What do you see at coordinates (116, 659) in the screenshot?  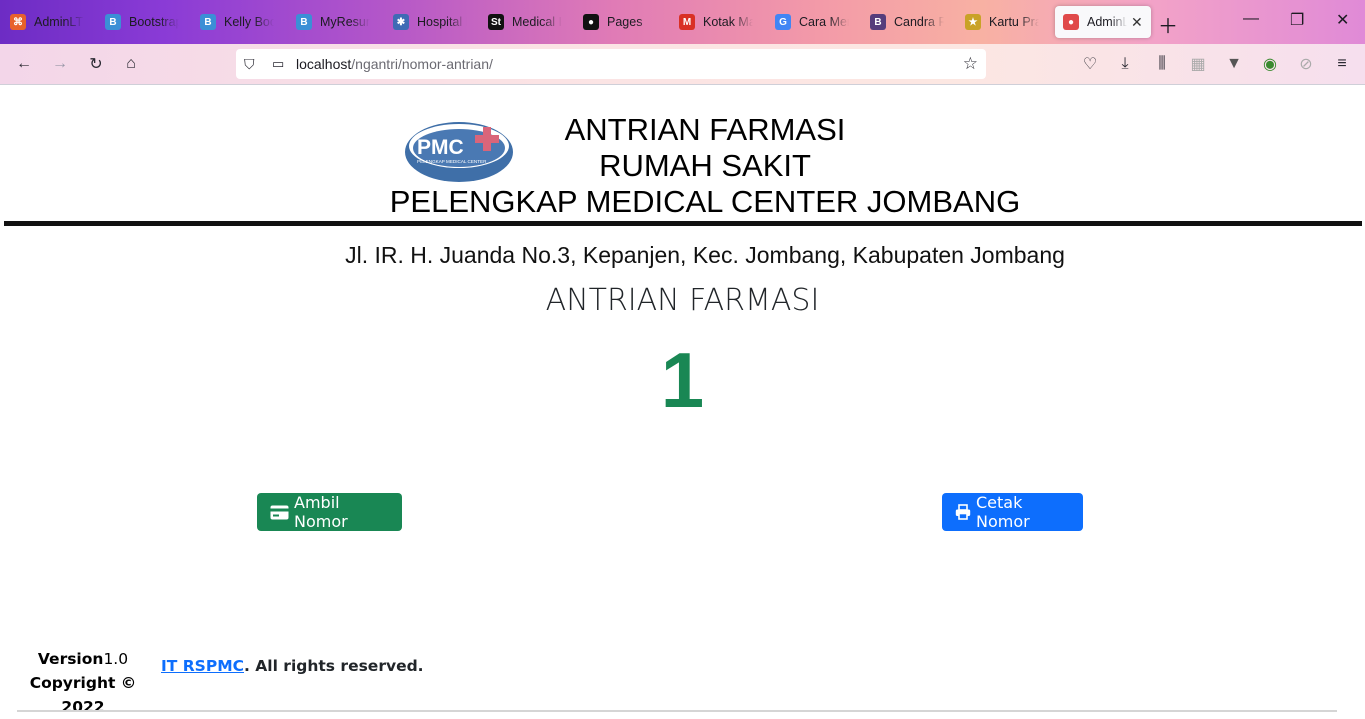 I see `version-value: 1.0` at bounding box center [116, 659].